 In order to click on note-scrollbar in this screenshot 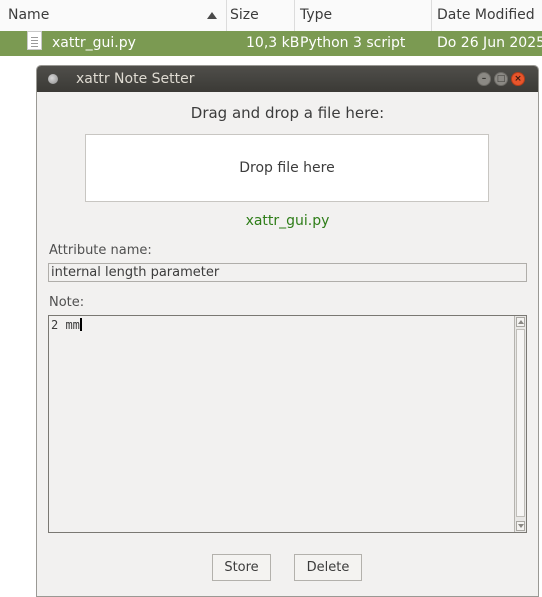, I will do `click(520, 424)`.